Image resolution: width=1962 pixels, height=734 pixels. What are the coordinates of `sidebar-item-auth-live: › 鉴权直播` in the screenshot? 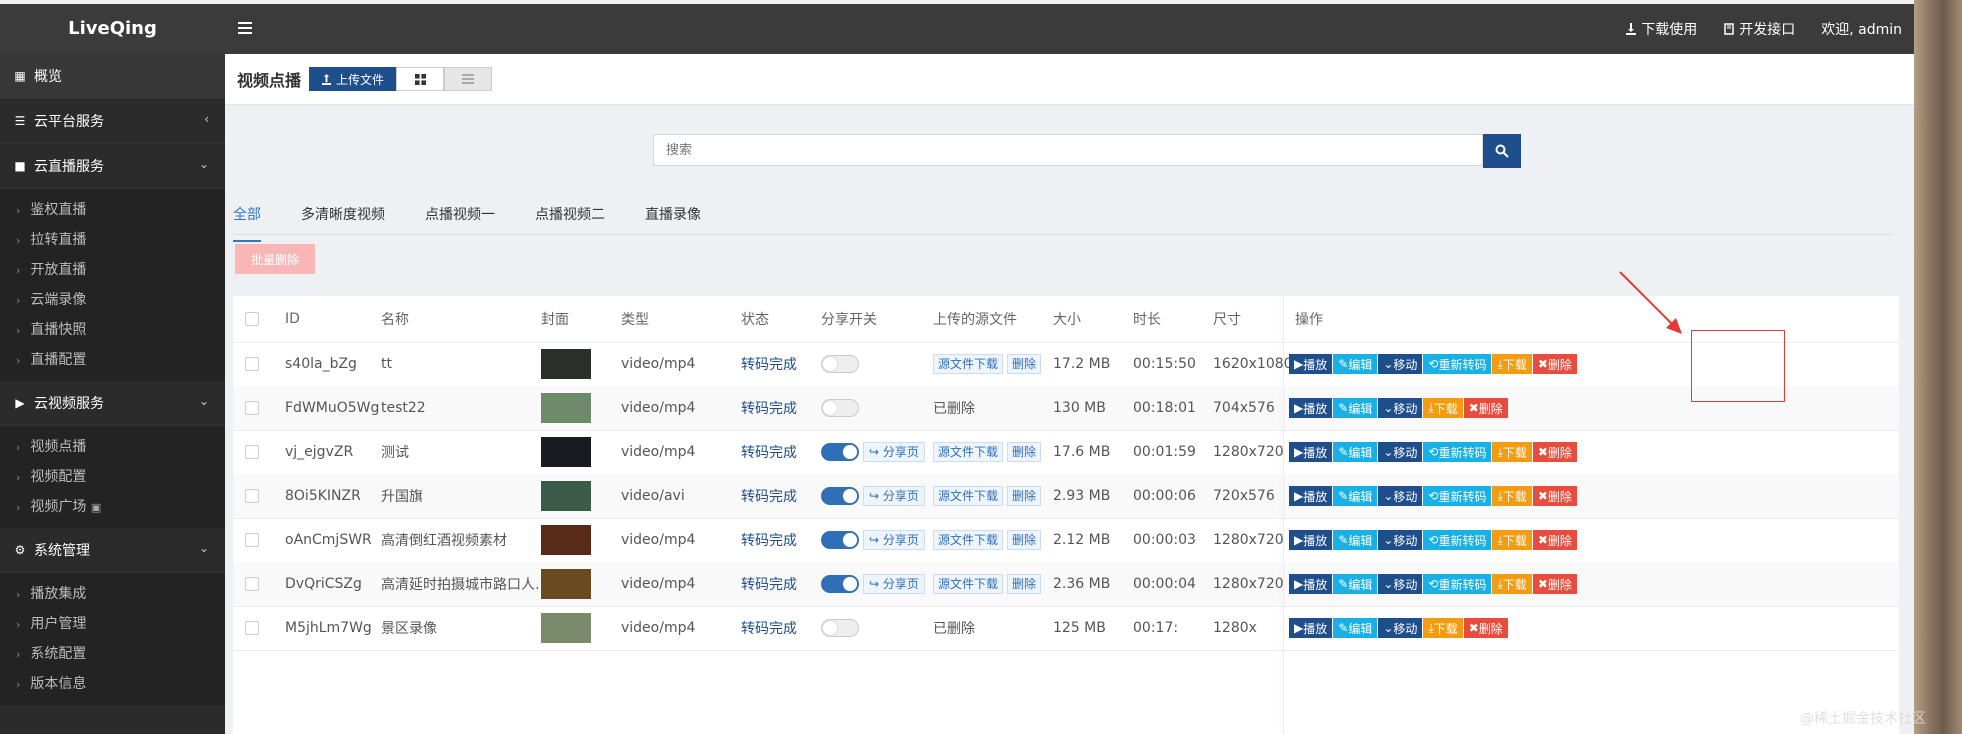 It's located at (112, 210).